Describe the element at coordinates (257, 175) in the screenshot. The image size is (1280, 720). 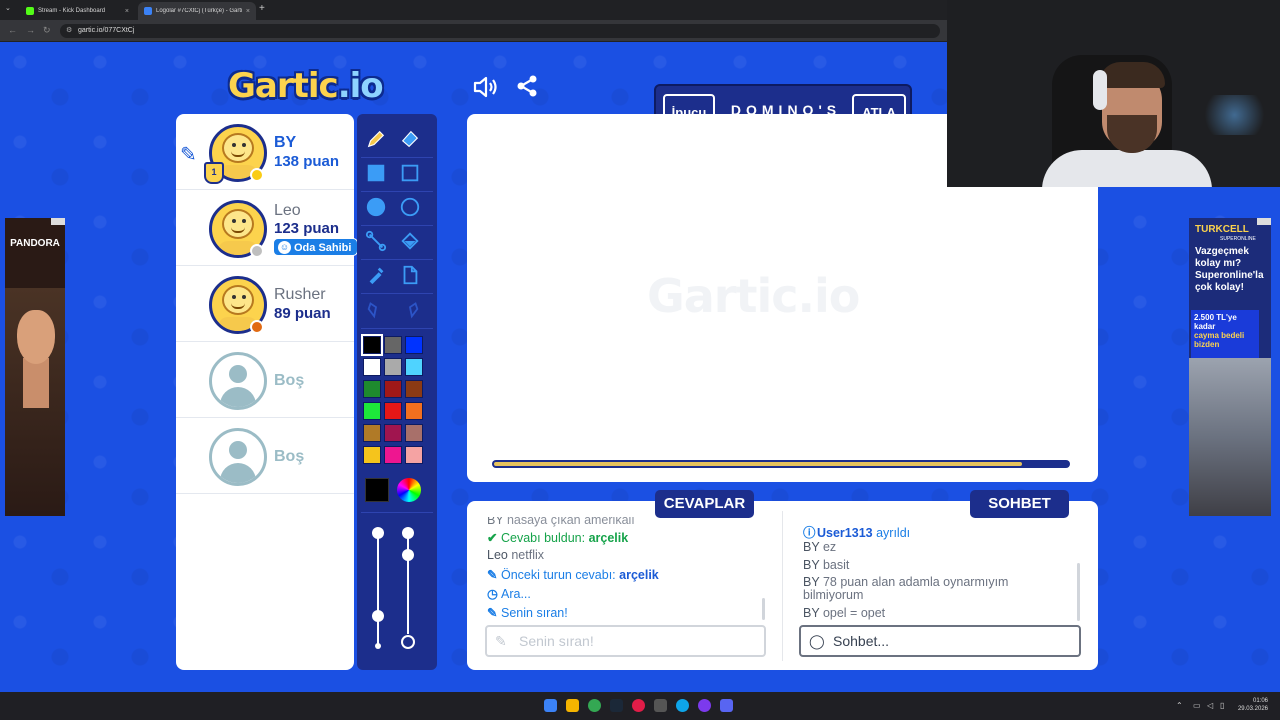
I see `status-dot` at that location.